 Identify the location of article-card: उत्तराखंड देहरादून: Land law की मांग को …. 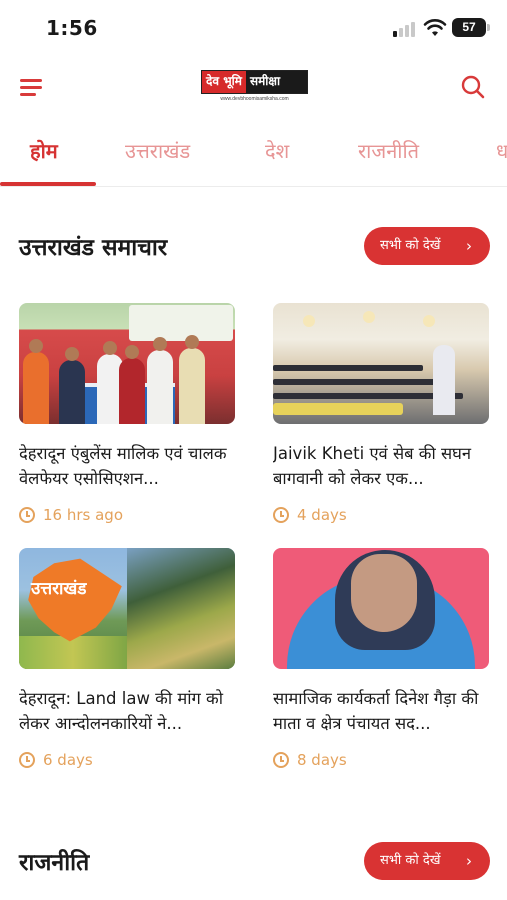
(127, 658).